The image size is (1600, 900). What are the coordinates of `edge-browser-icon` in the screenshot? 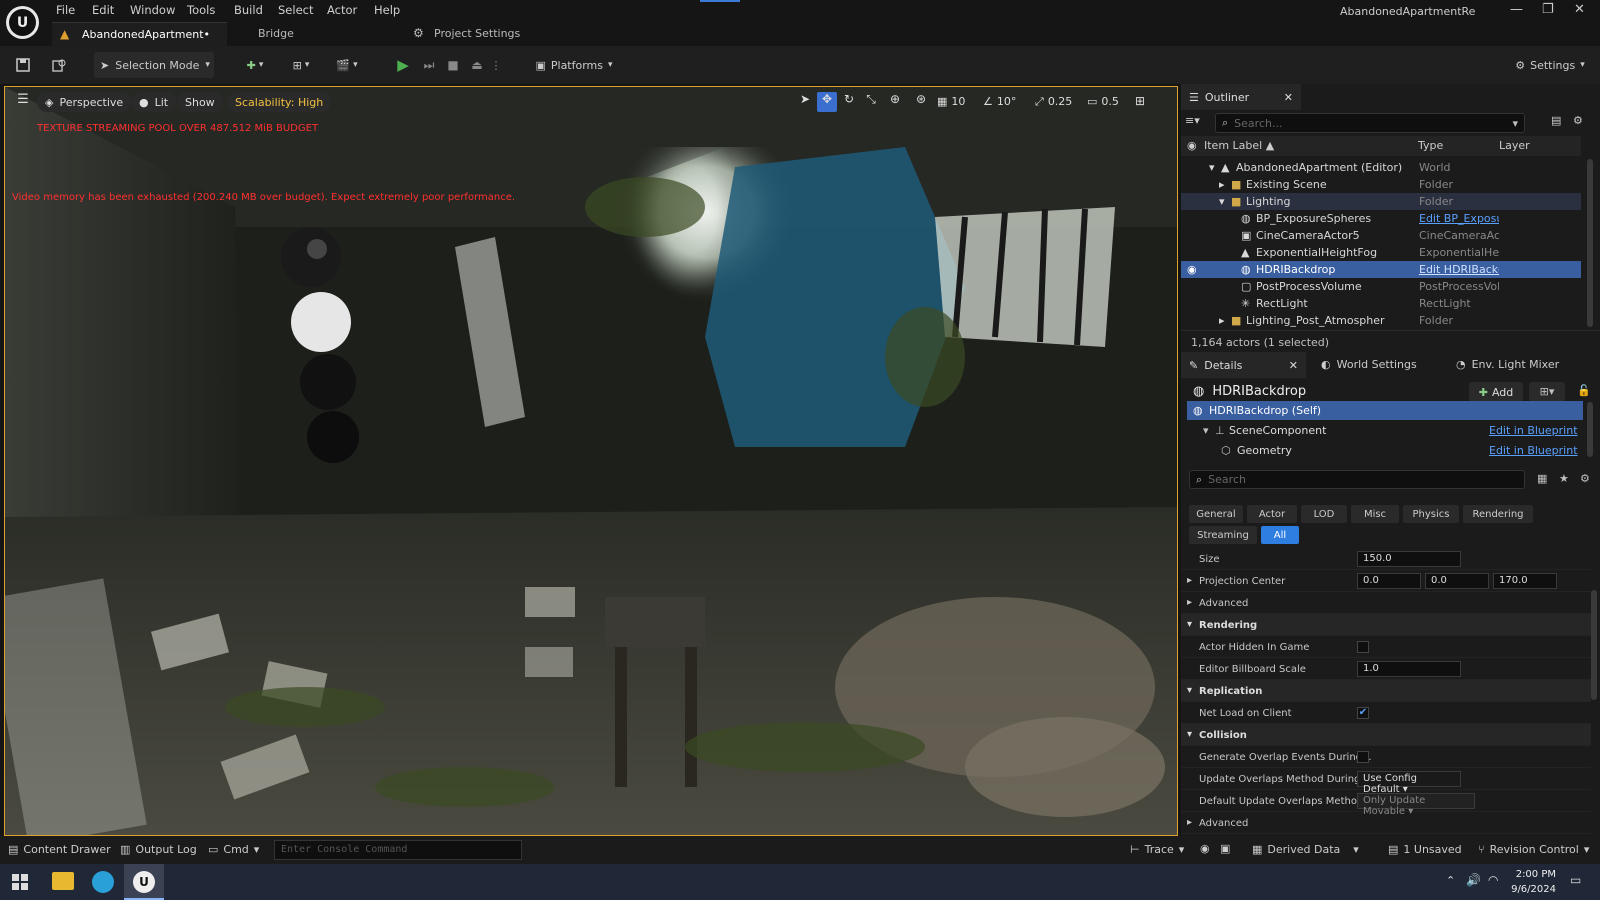 It's located at (103, 882).